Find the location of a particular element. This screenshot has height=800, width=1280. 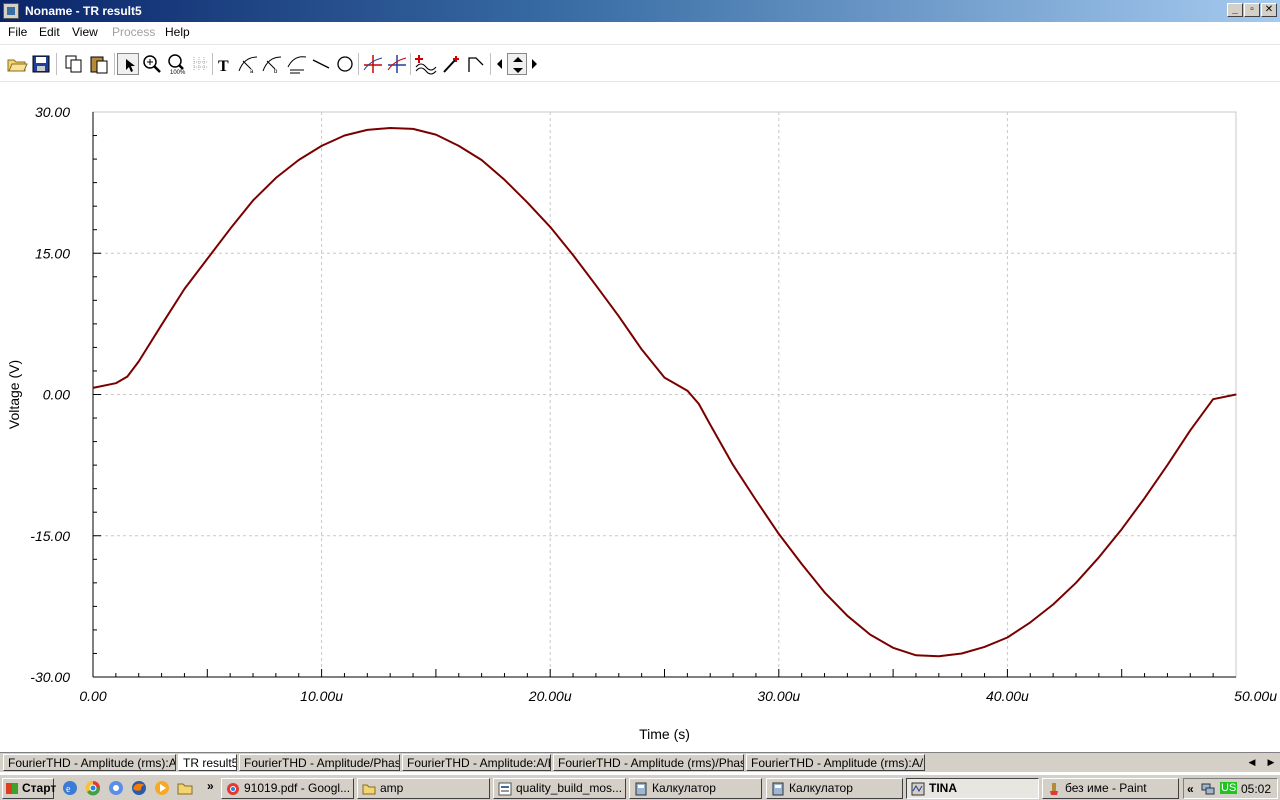

quicklaunch-overflow: » is located at coordinates (210, 786).